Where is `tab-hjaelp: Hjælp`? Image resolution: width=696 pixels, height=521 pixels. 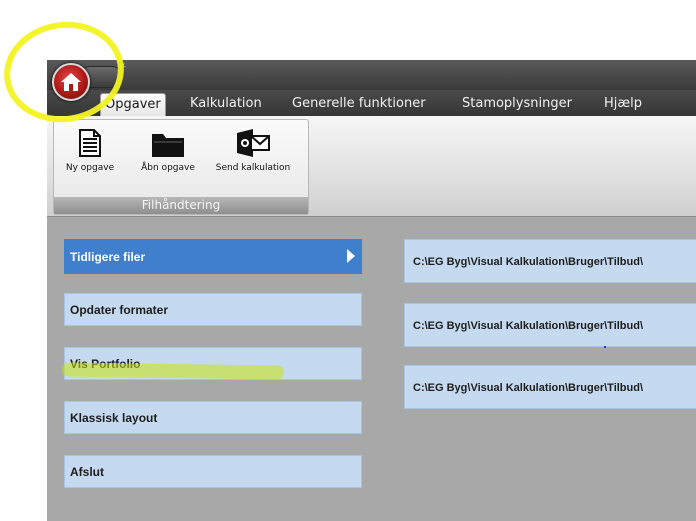 tab-hjaelp: Hjælp is located at coordinates (623, 104).